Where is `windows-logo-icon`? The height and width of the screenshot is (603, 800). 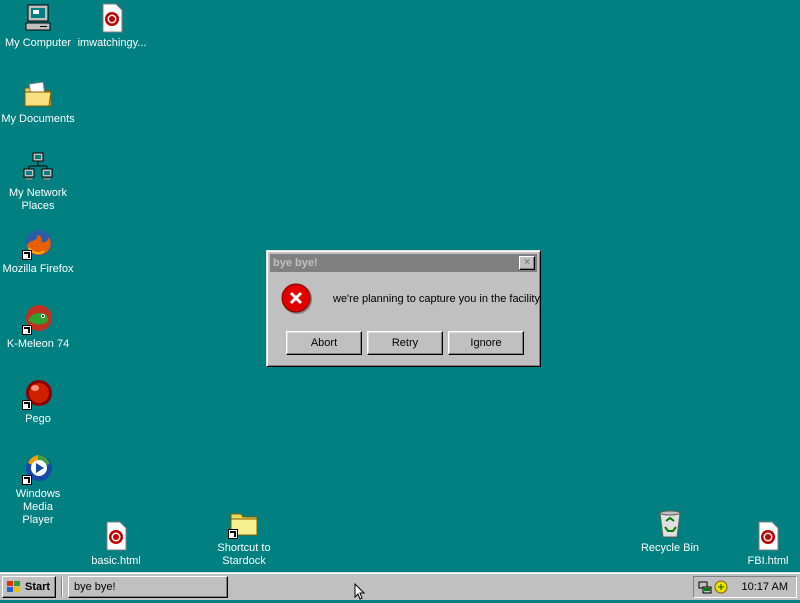
windows-logo-icon is located at coordinates (14, 587).